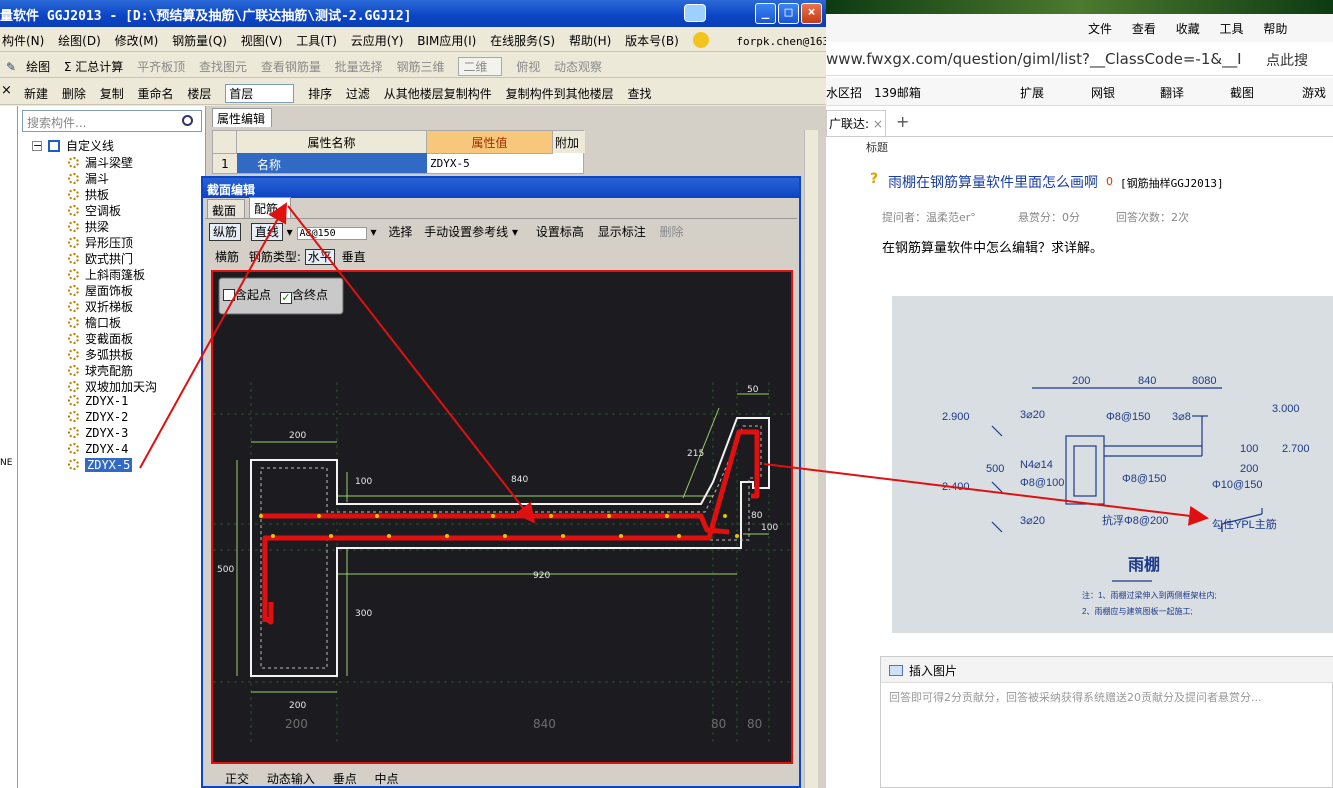  I want to click on view-rebar-button: 查看钢筋量, so click(291, 66).